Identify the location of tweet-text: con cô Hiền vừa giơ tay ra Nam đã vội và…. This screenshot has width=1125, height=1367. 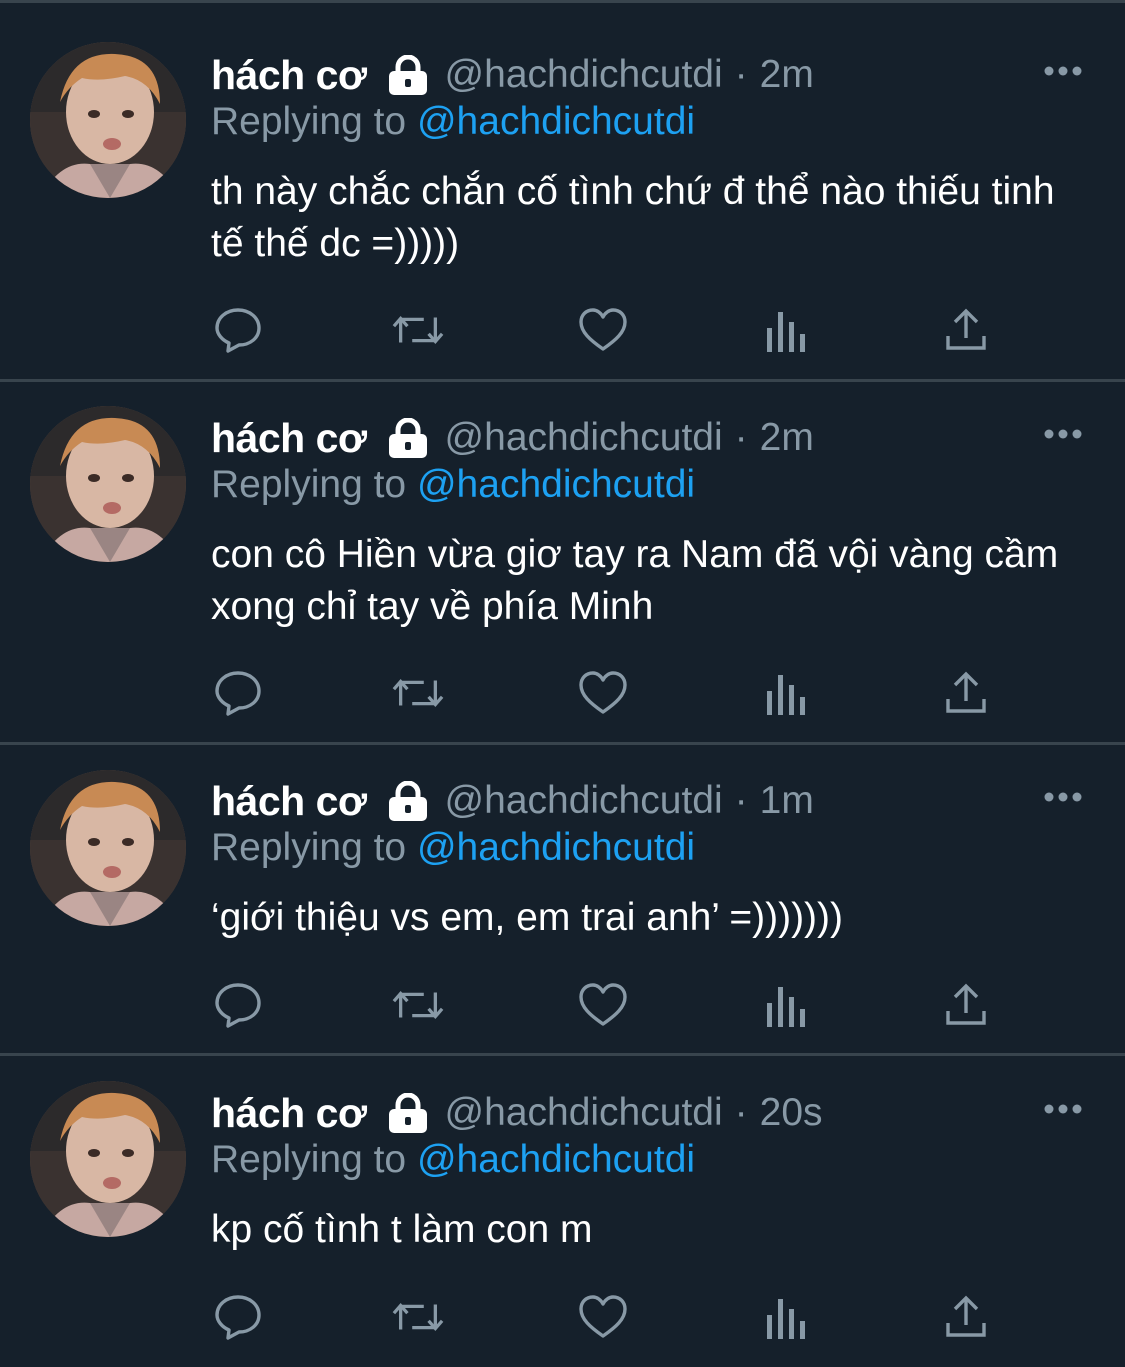
(635, 580).